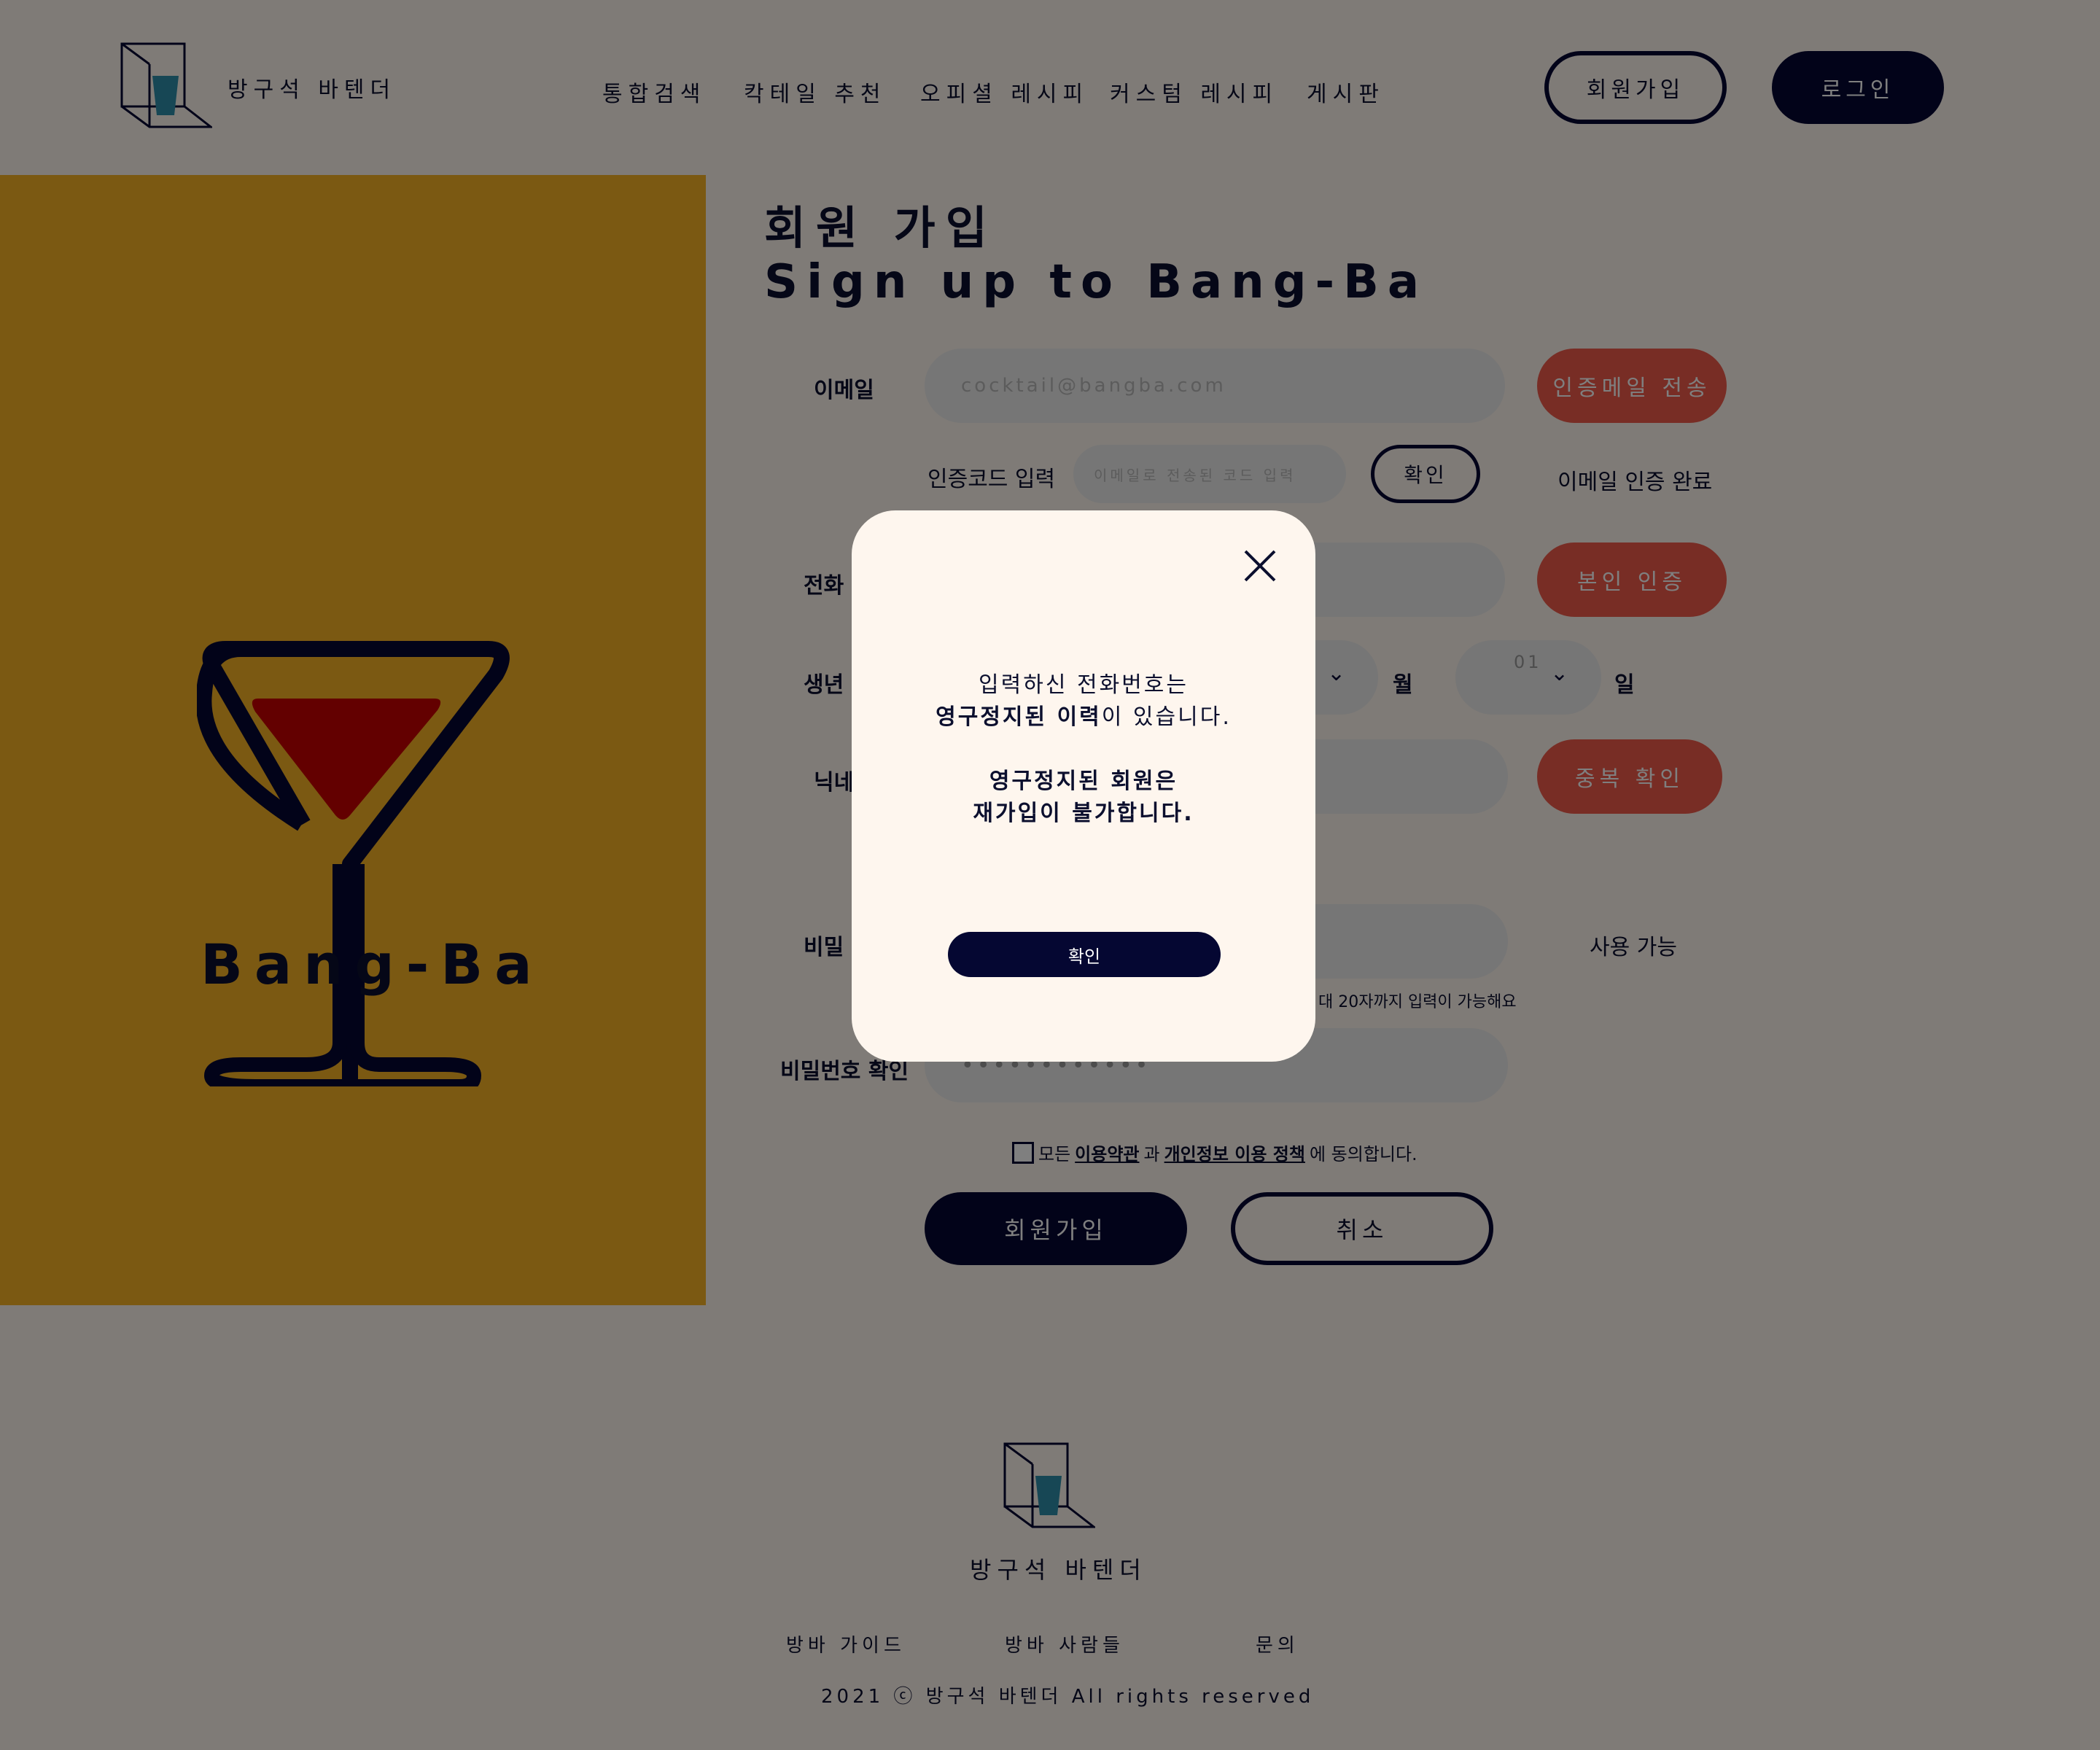 The image size is (2100, 1750). Describe the element at coordinates (1083, 813) in the screenshot. I see `modal-line4: 재가입이 불가합니다.` at that location.